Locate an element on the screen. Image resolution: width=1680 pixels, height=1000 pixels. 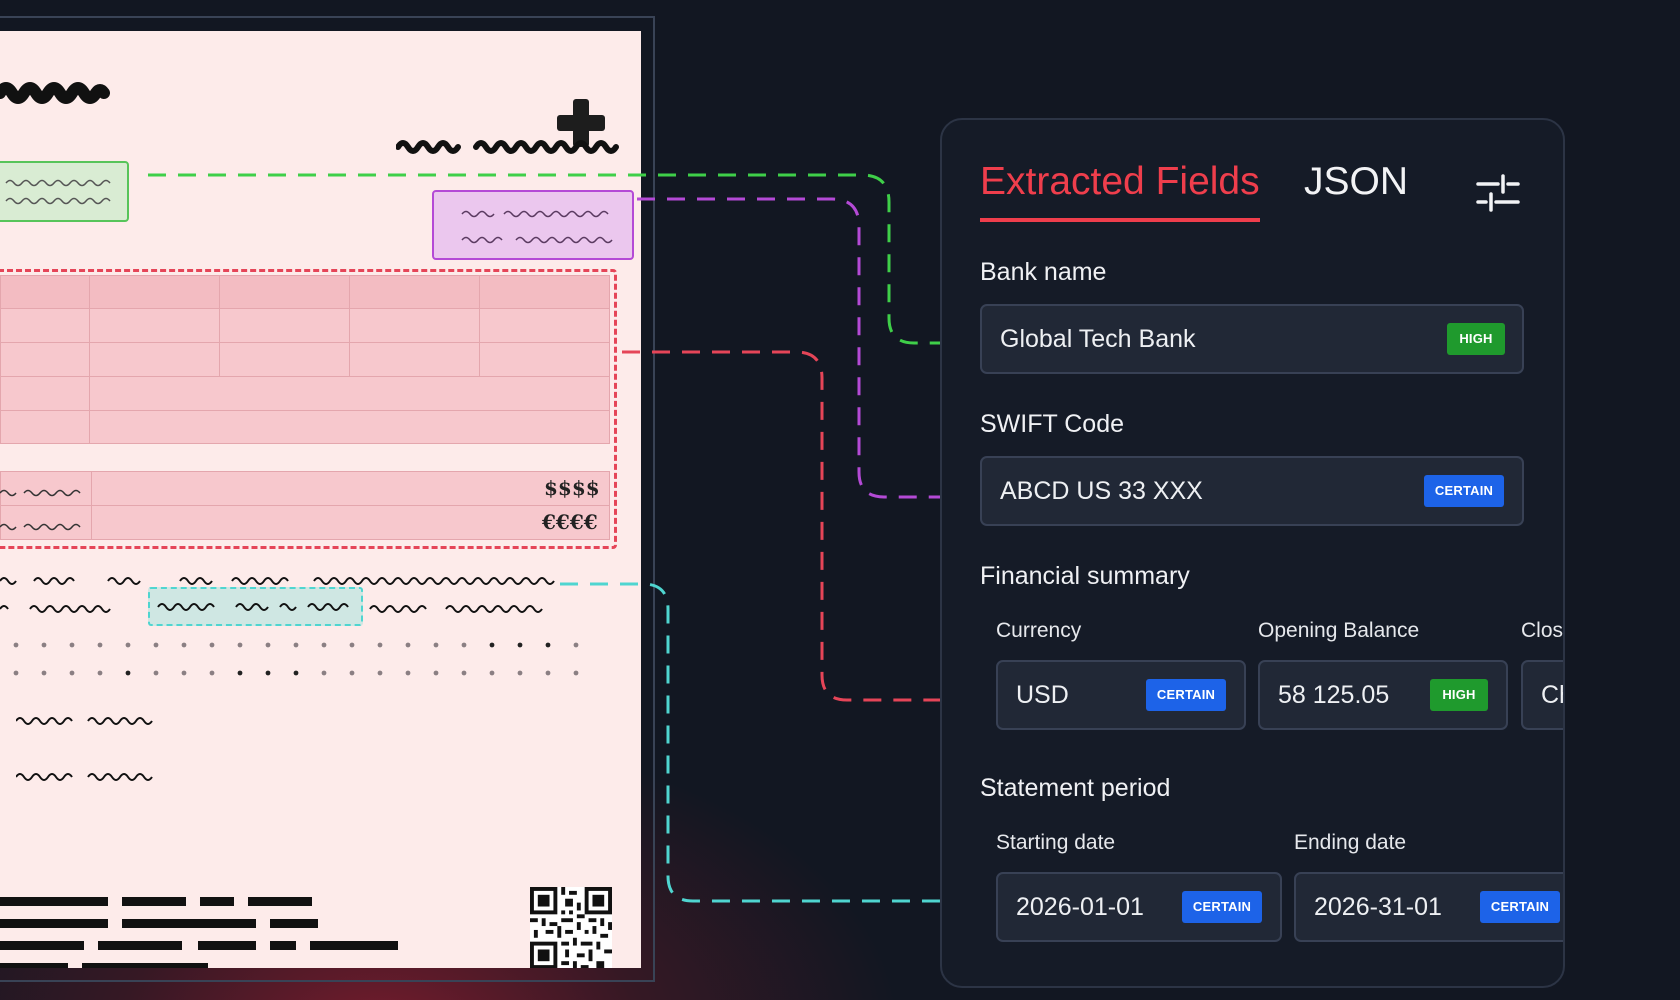
starting-date-field: 2026-01-01 CERTAIN is located at coordinates (1139, 907).